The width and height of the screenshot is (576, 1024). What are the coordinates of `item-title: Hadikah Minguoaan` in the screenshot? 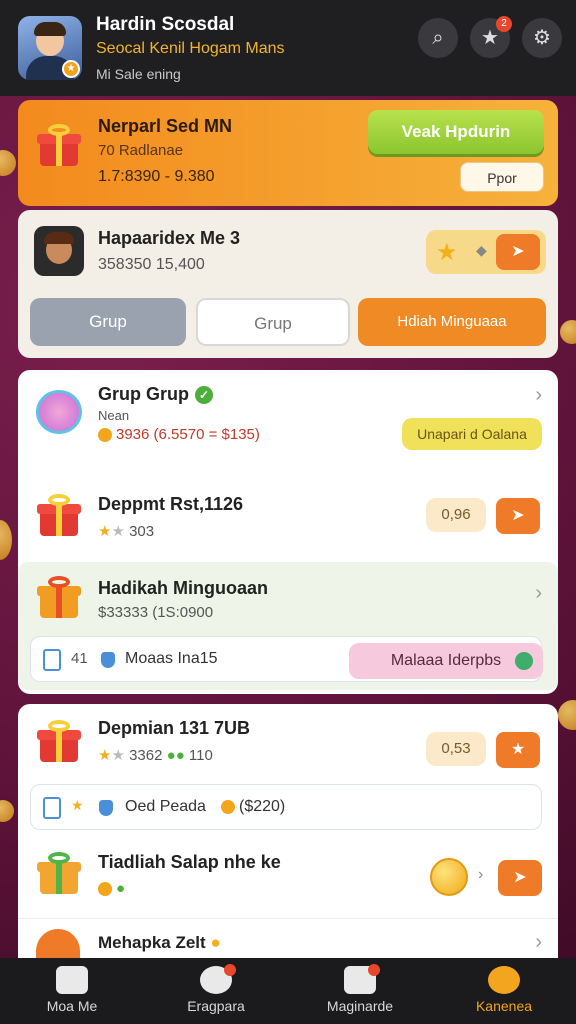 It's located at (183, 588).